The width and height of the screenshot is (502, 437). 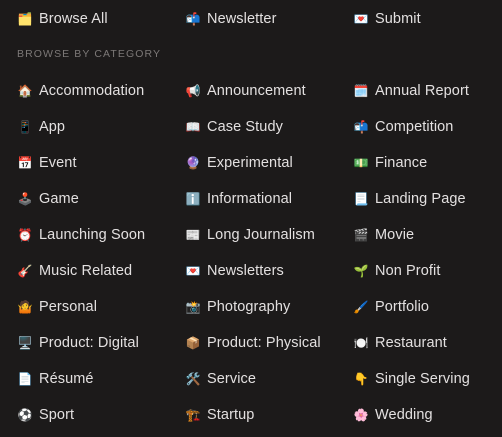 I want to click on camera-icon: 📸, so click(x=193, y=307).